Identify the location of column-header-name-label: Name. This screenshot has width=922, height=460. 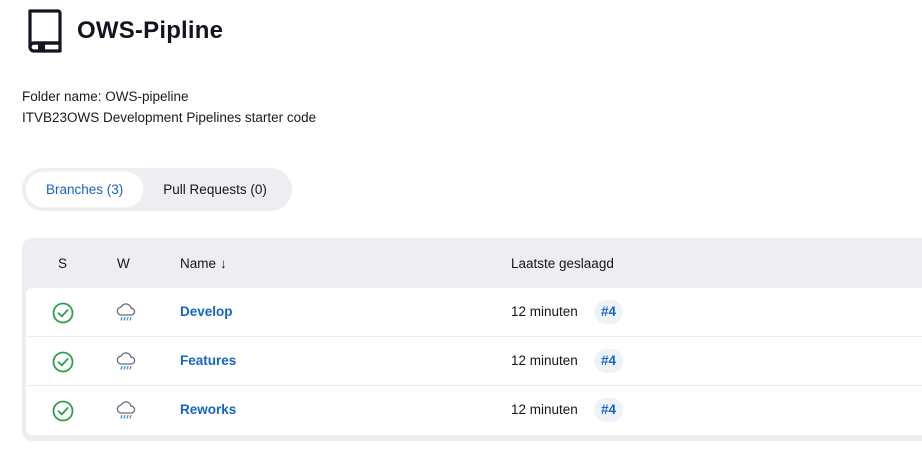
(198, 263).